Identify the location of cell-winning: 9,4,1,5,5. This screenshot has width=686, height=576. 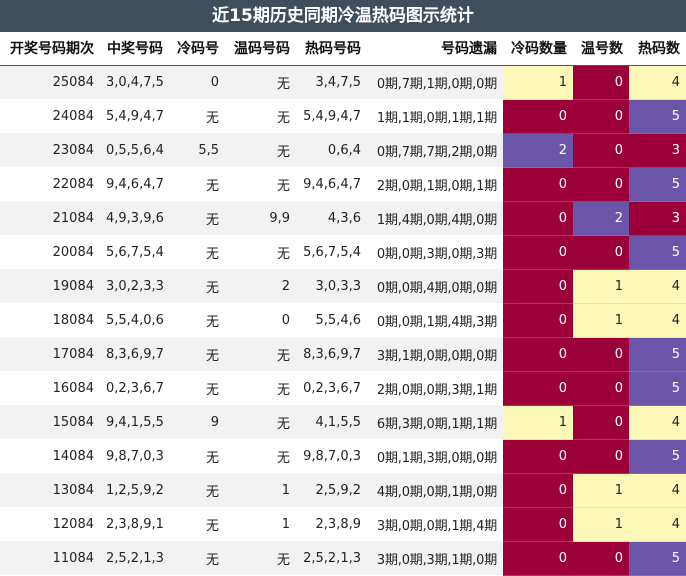
(134, 422).